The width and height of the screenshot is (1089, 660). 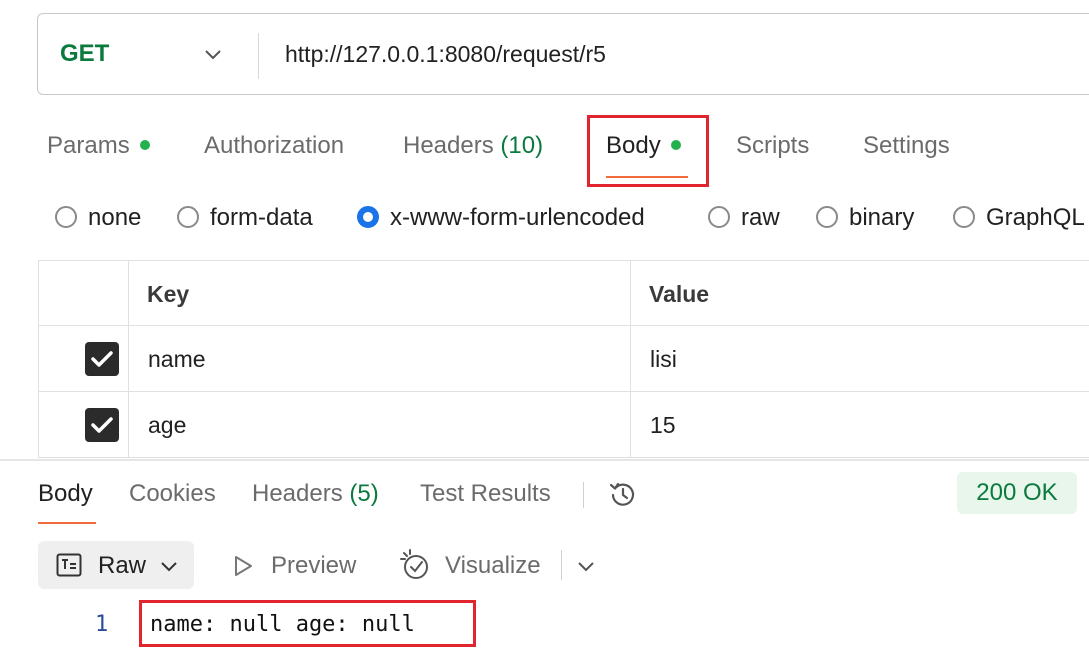 I want to click on tab-settings: Settings, so click(x=906, y=146).